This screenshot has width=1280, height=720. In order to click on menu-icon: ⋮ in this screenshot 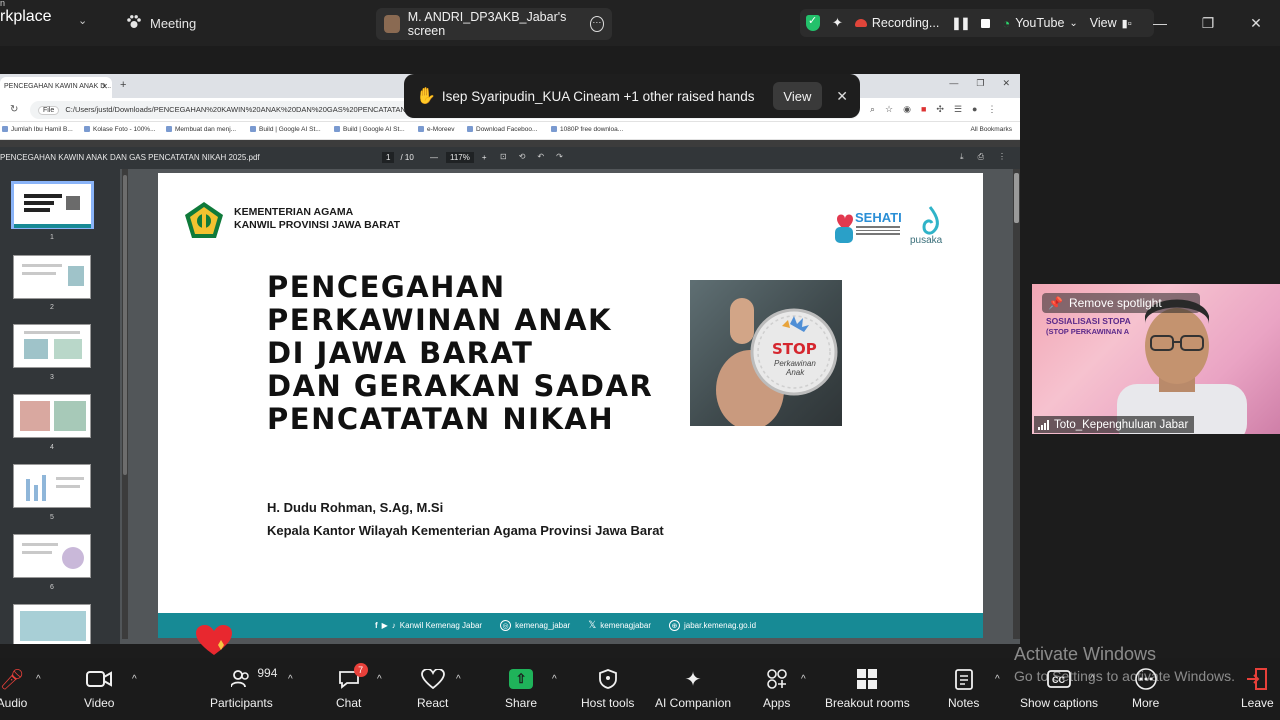, I will do `click(991, 109)`.